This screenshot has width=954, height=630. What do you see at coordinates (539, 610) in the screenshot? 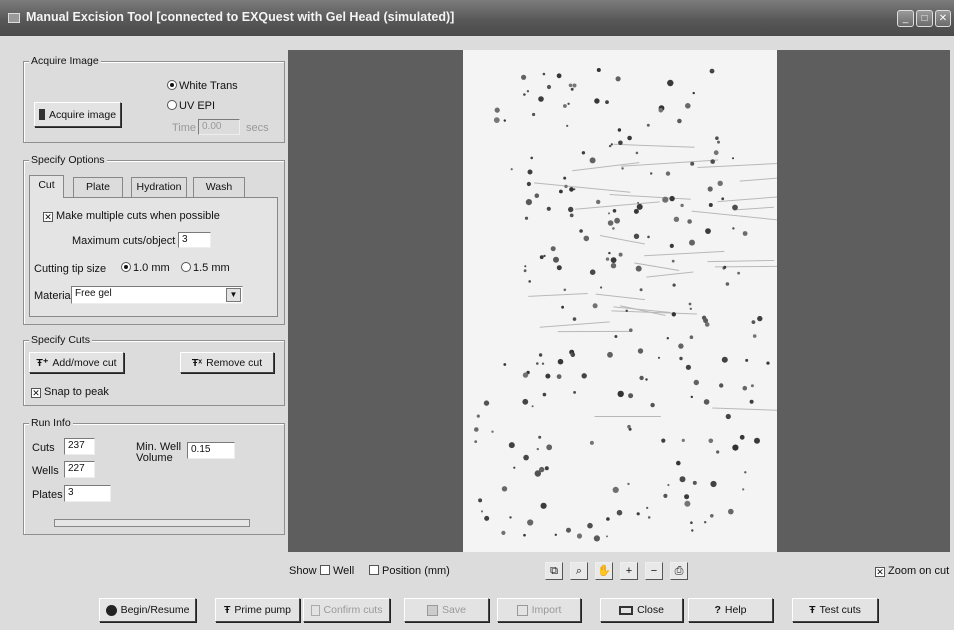
I see `import-button: Import` at bounding box center [539, 610].